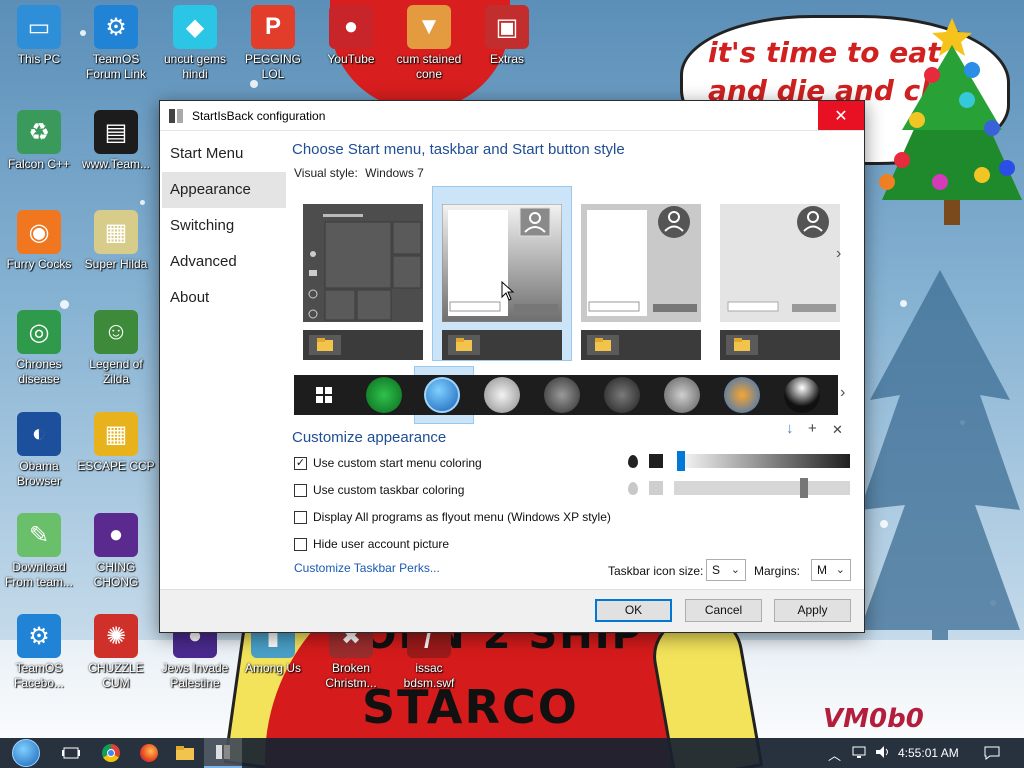  Describe the element at coordinates (39, 450) in the screenshot. I see `desktop-icon: ◐ Obama Browser` at that location.